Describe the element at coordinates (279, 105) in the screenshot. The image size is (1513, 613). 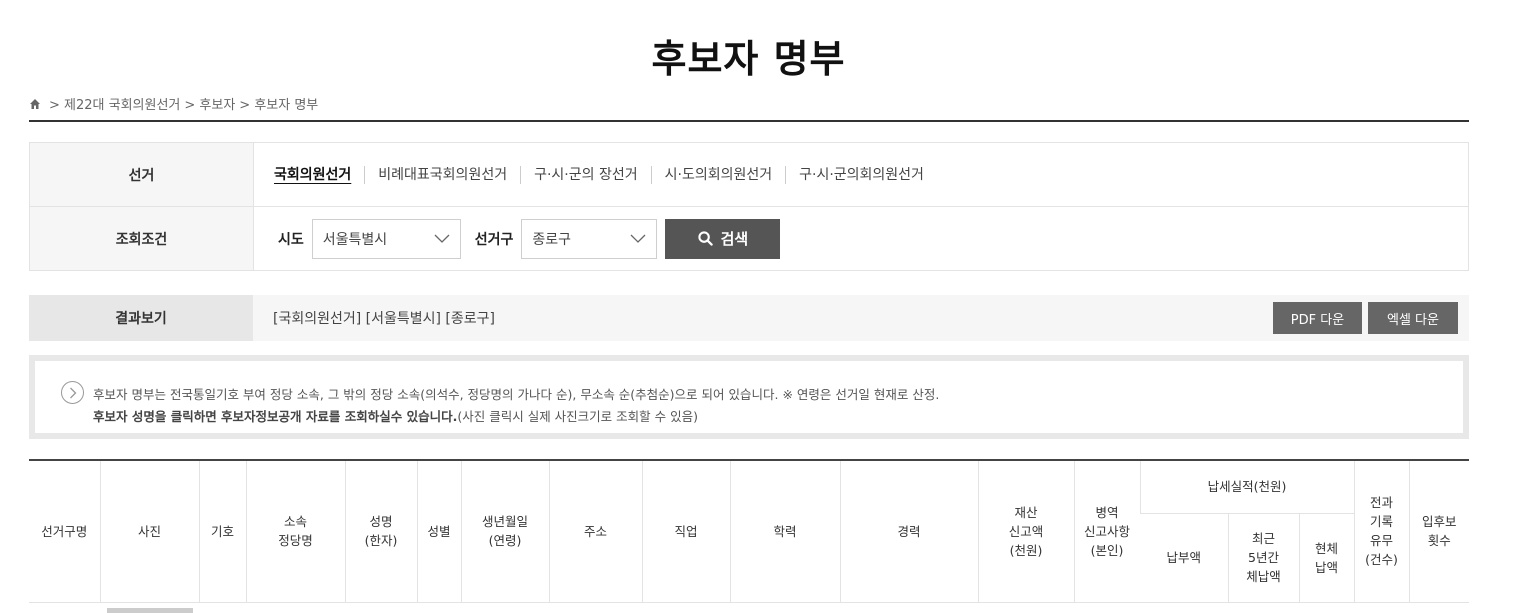
I see `breadcrumb-item: > 후보자 명부` at that location.